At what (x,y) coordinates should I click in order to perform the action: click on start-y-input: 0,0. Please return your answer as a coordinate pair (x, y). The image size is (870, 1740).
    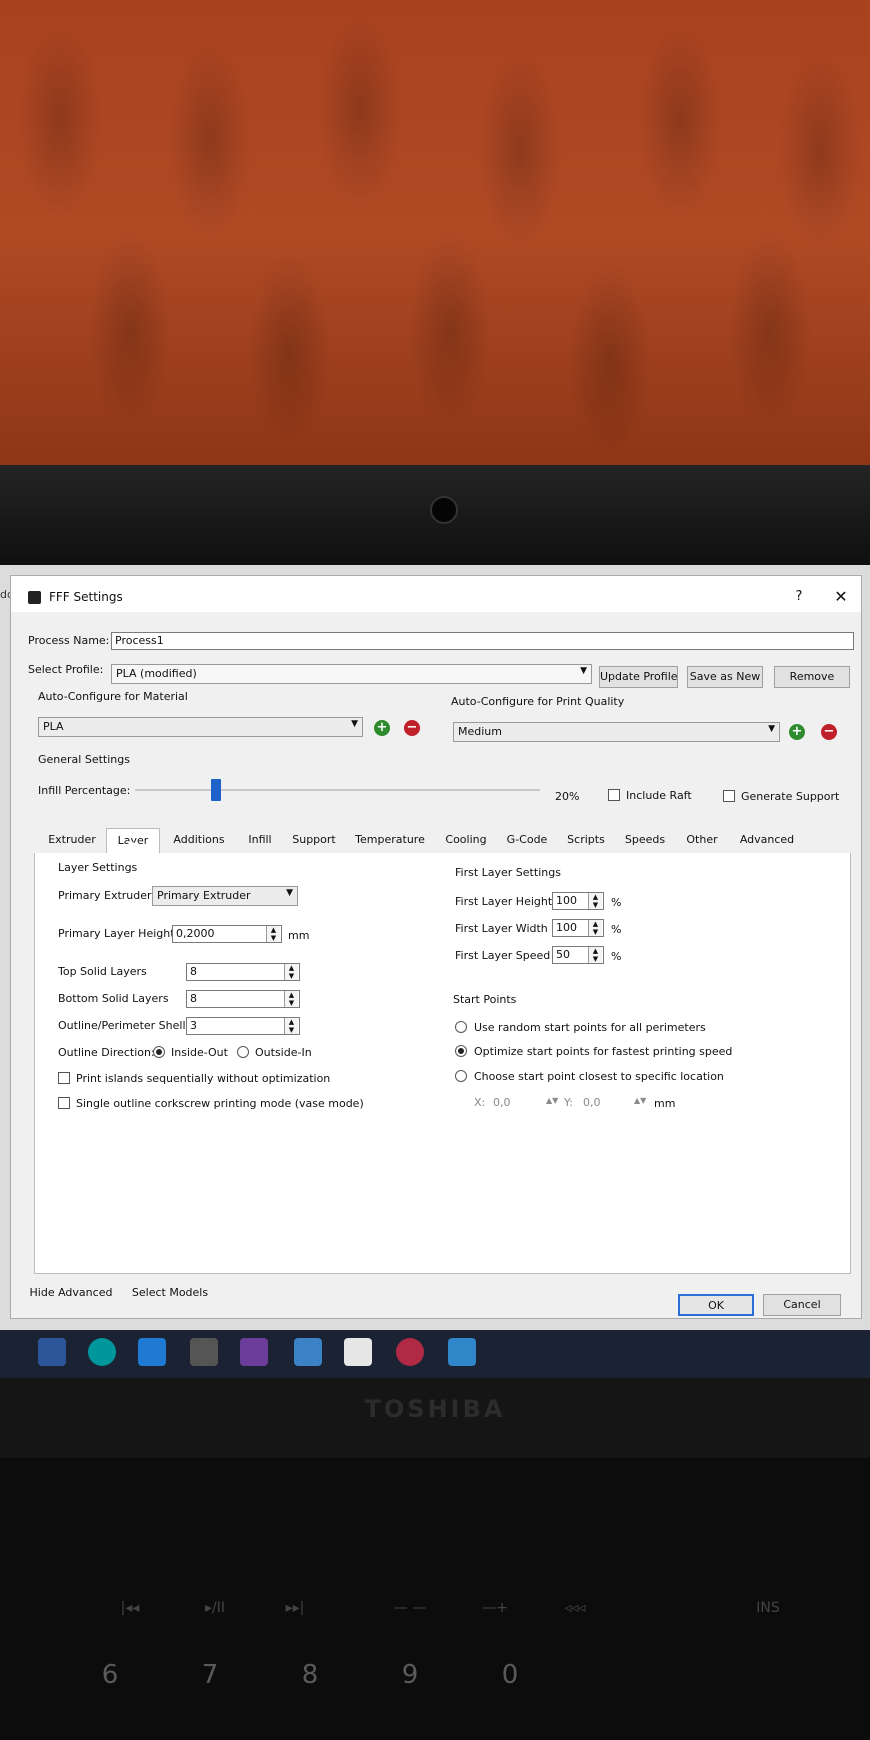
    Looking at the image, I should click on (592, 1102).